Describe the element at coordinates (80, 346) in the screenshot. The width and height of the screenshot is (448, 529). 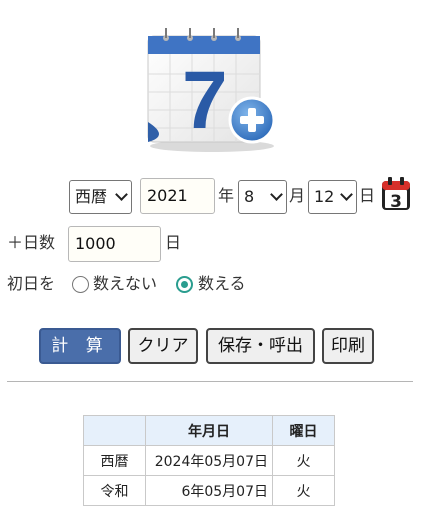
I see `calculate-button: 計 算` at that location.